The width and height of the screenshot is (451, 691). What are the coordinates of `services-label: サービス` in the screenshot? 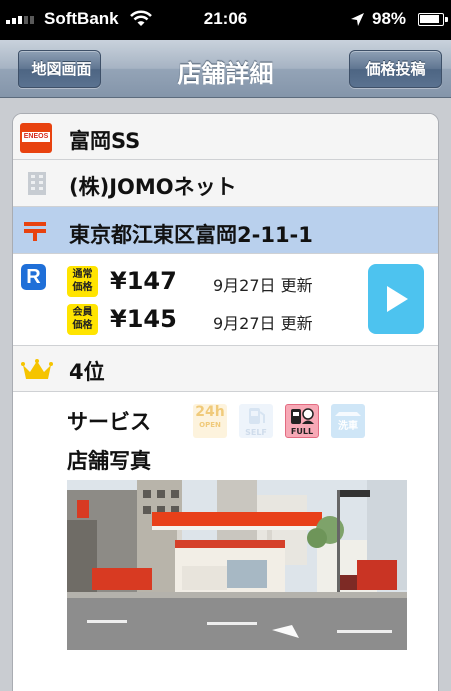 It's located at (109, 422).